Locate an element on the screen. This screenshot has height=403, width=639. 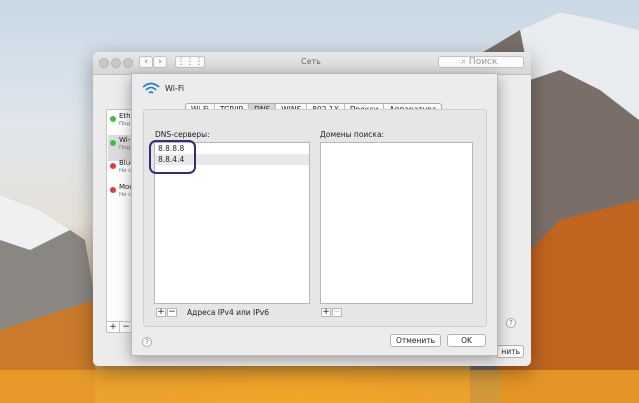
dns-highlight-ring is located at coordinates (172, 157).